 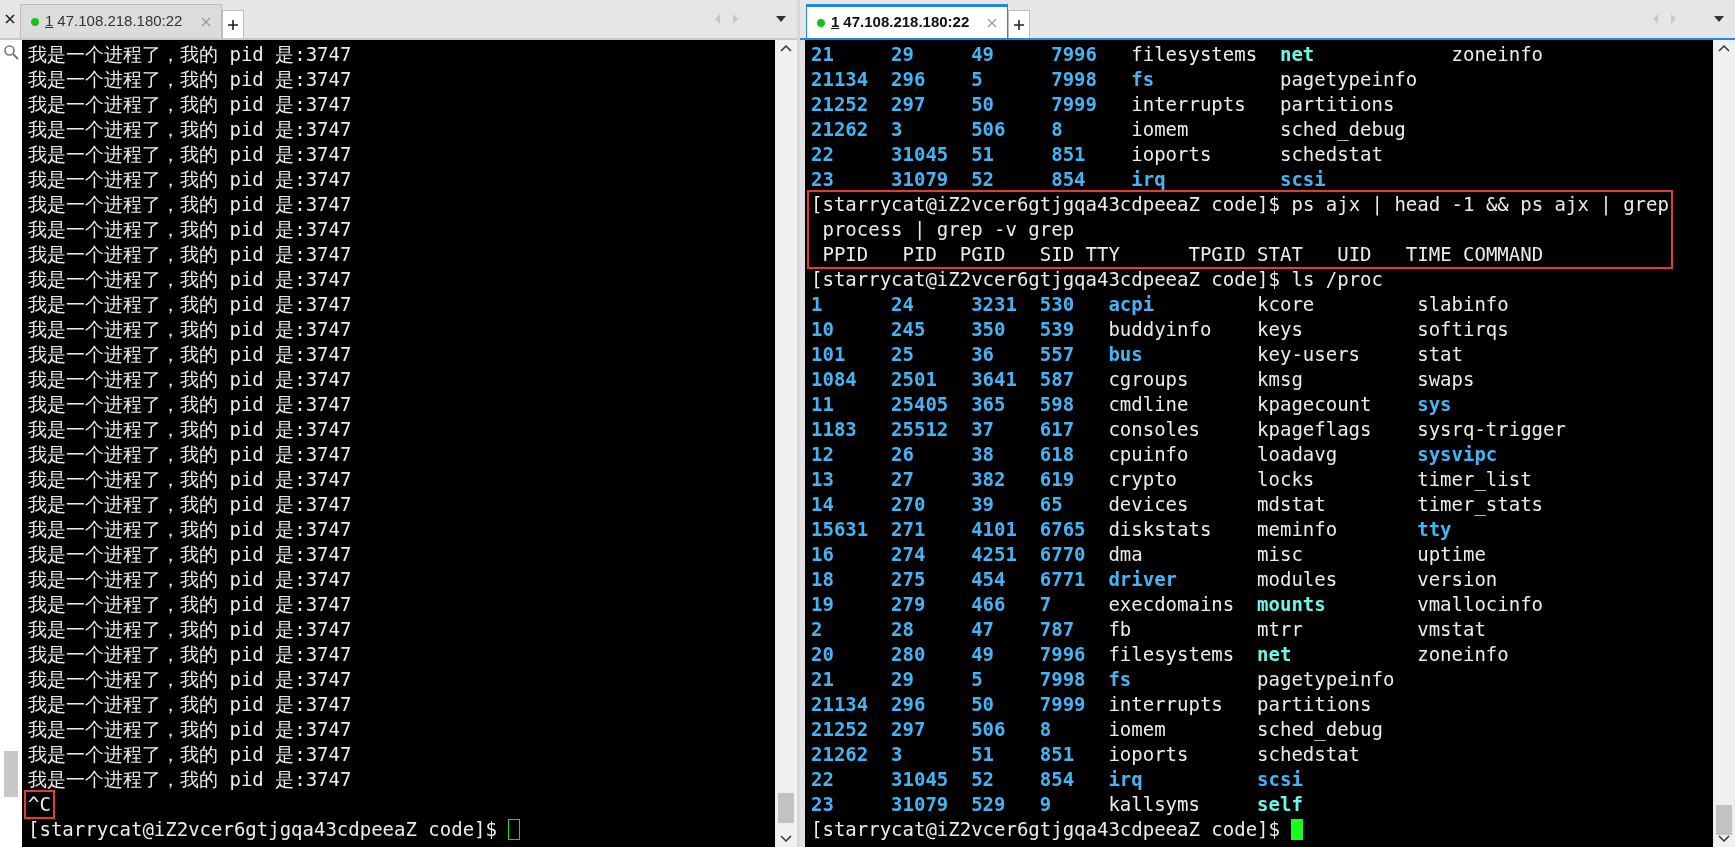 What do you see at coordinates (11, 52) in the screenshot?
I see `search-icon` at bounding box center [11, 52].